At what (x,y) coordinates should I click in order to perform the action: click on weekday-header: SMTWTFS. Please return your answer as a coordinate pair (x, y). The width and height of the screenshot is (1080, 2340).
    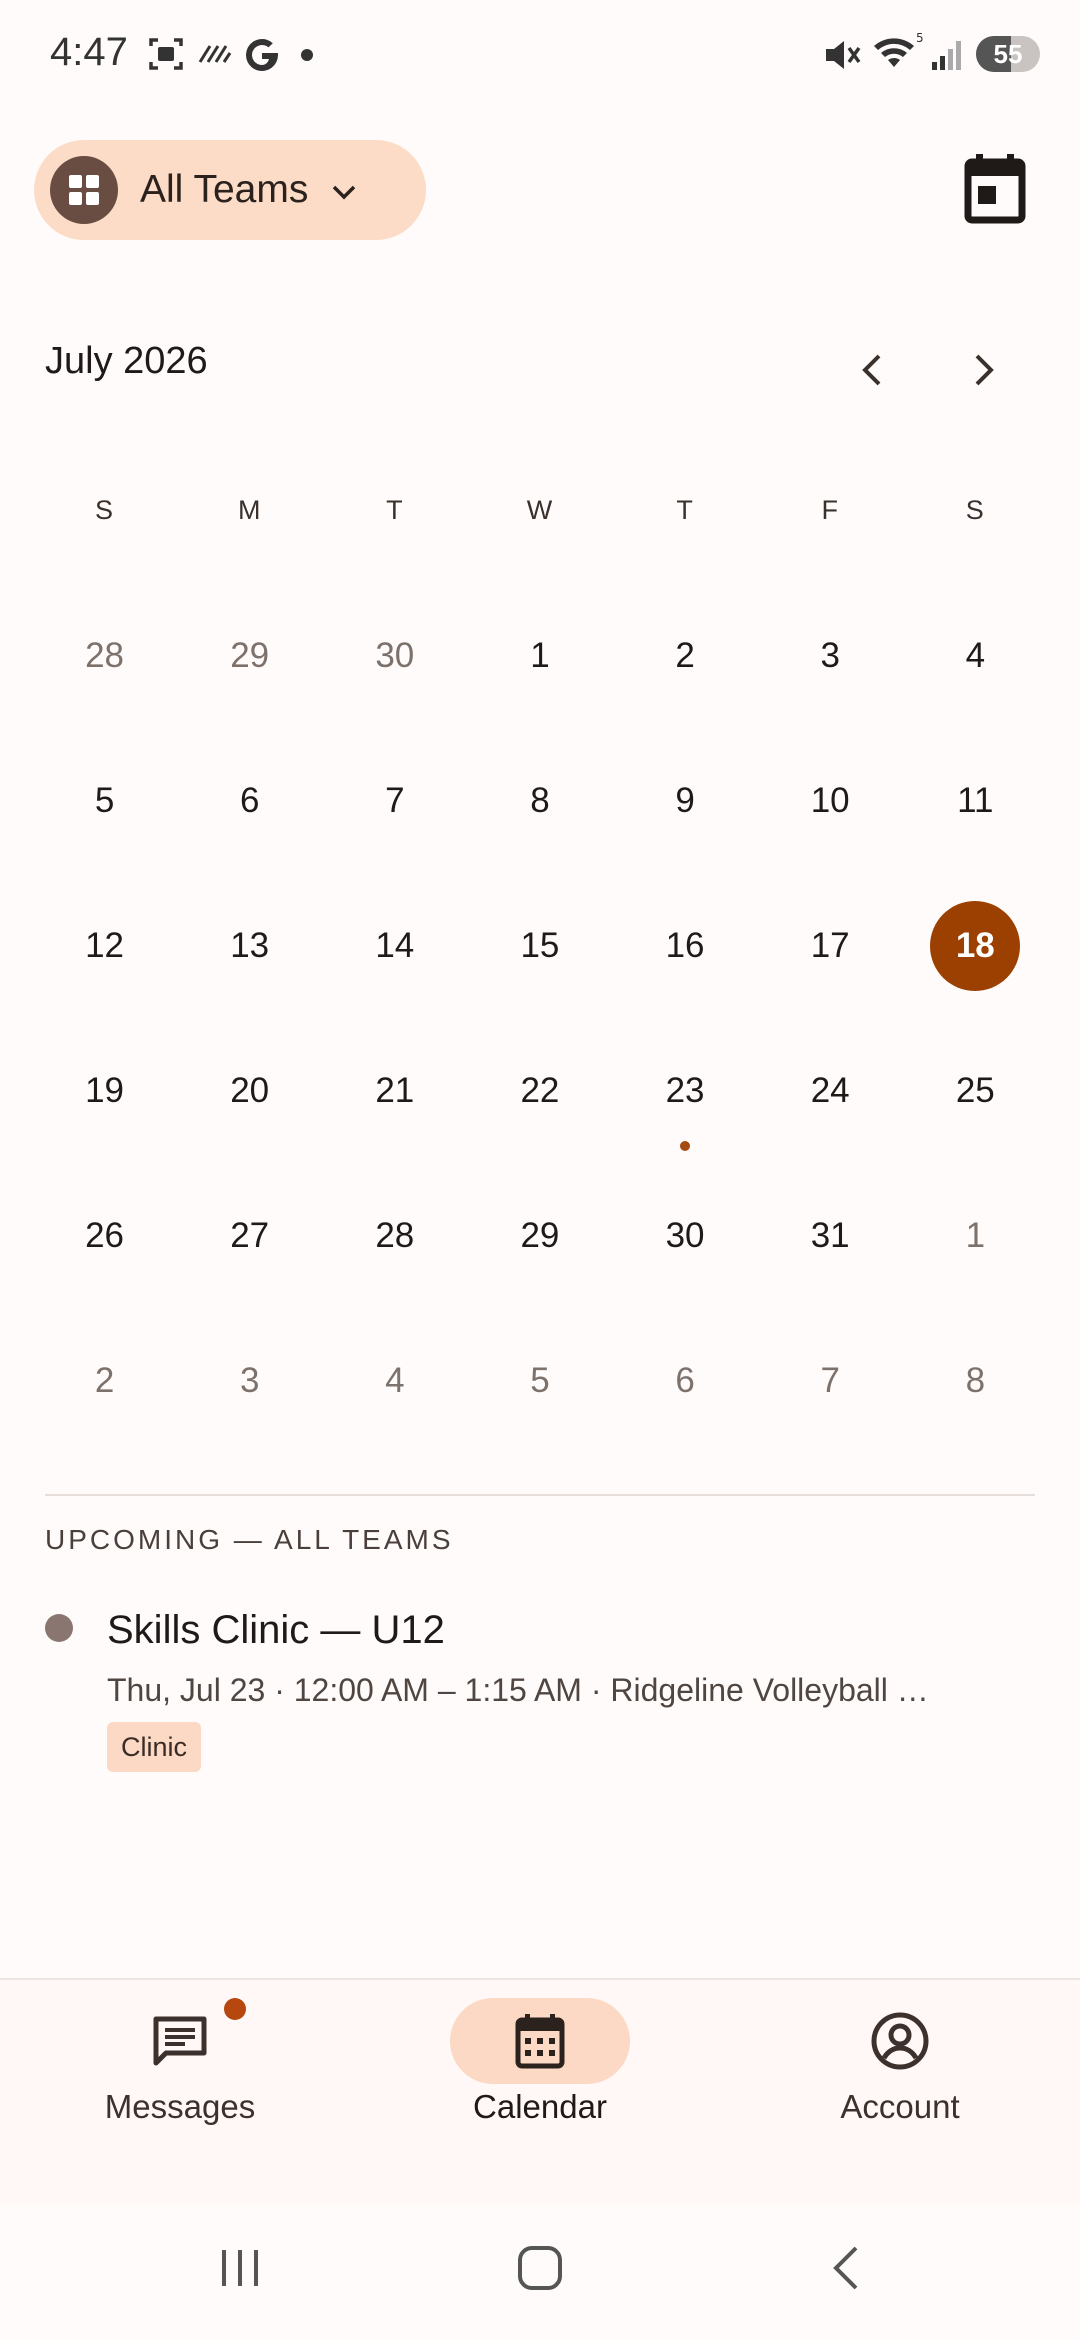
    Looking at the image, I should click on (540, 510).